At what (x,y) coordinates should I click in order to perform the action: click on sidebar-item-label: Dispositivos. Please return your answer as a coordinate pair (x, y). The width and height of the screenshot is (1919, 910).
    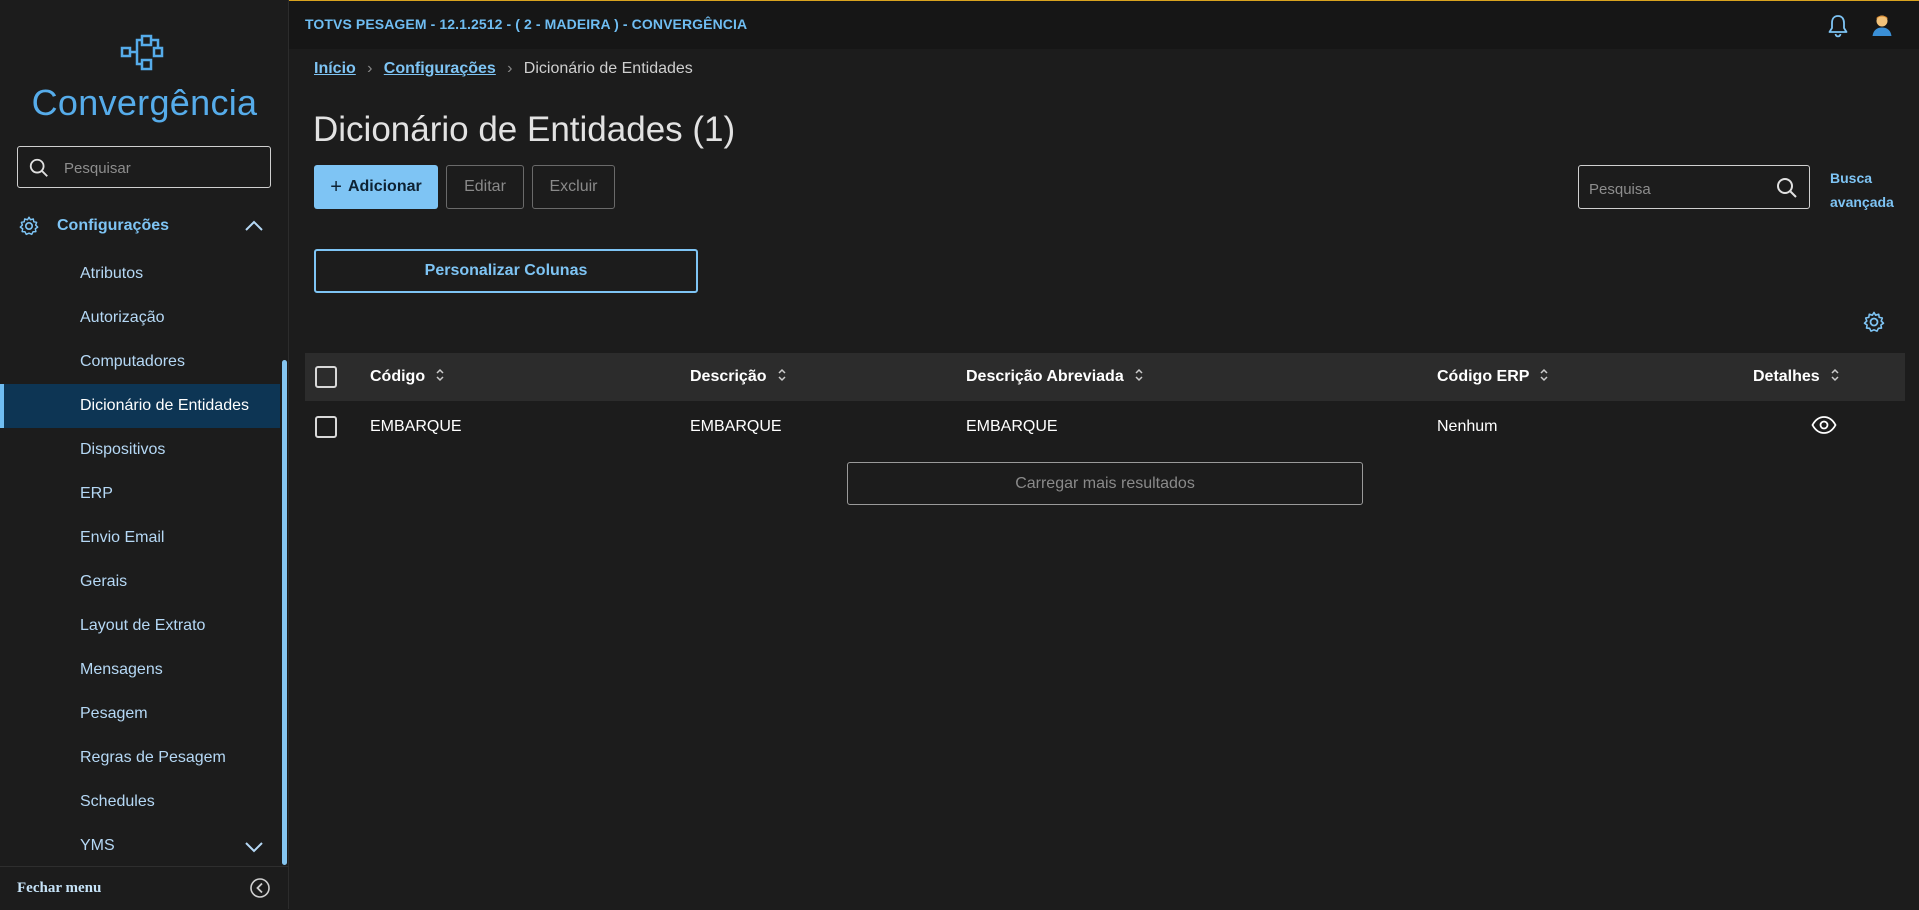
    Looking at the image, I should click on (123, 449).